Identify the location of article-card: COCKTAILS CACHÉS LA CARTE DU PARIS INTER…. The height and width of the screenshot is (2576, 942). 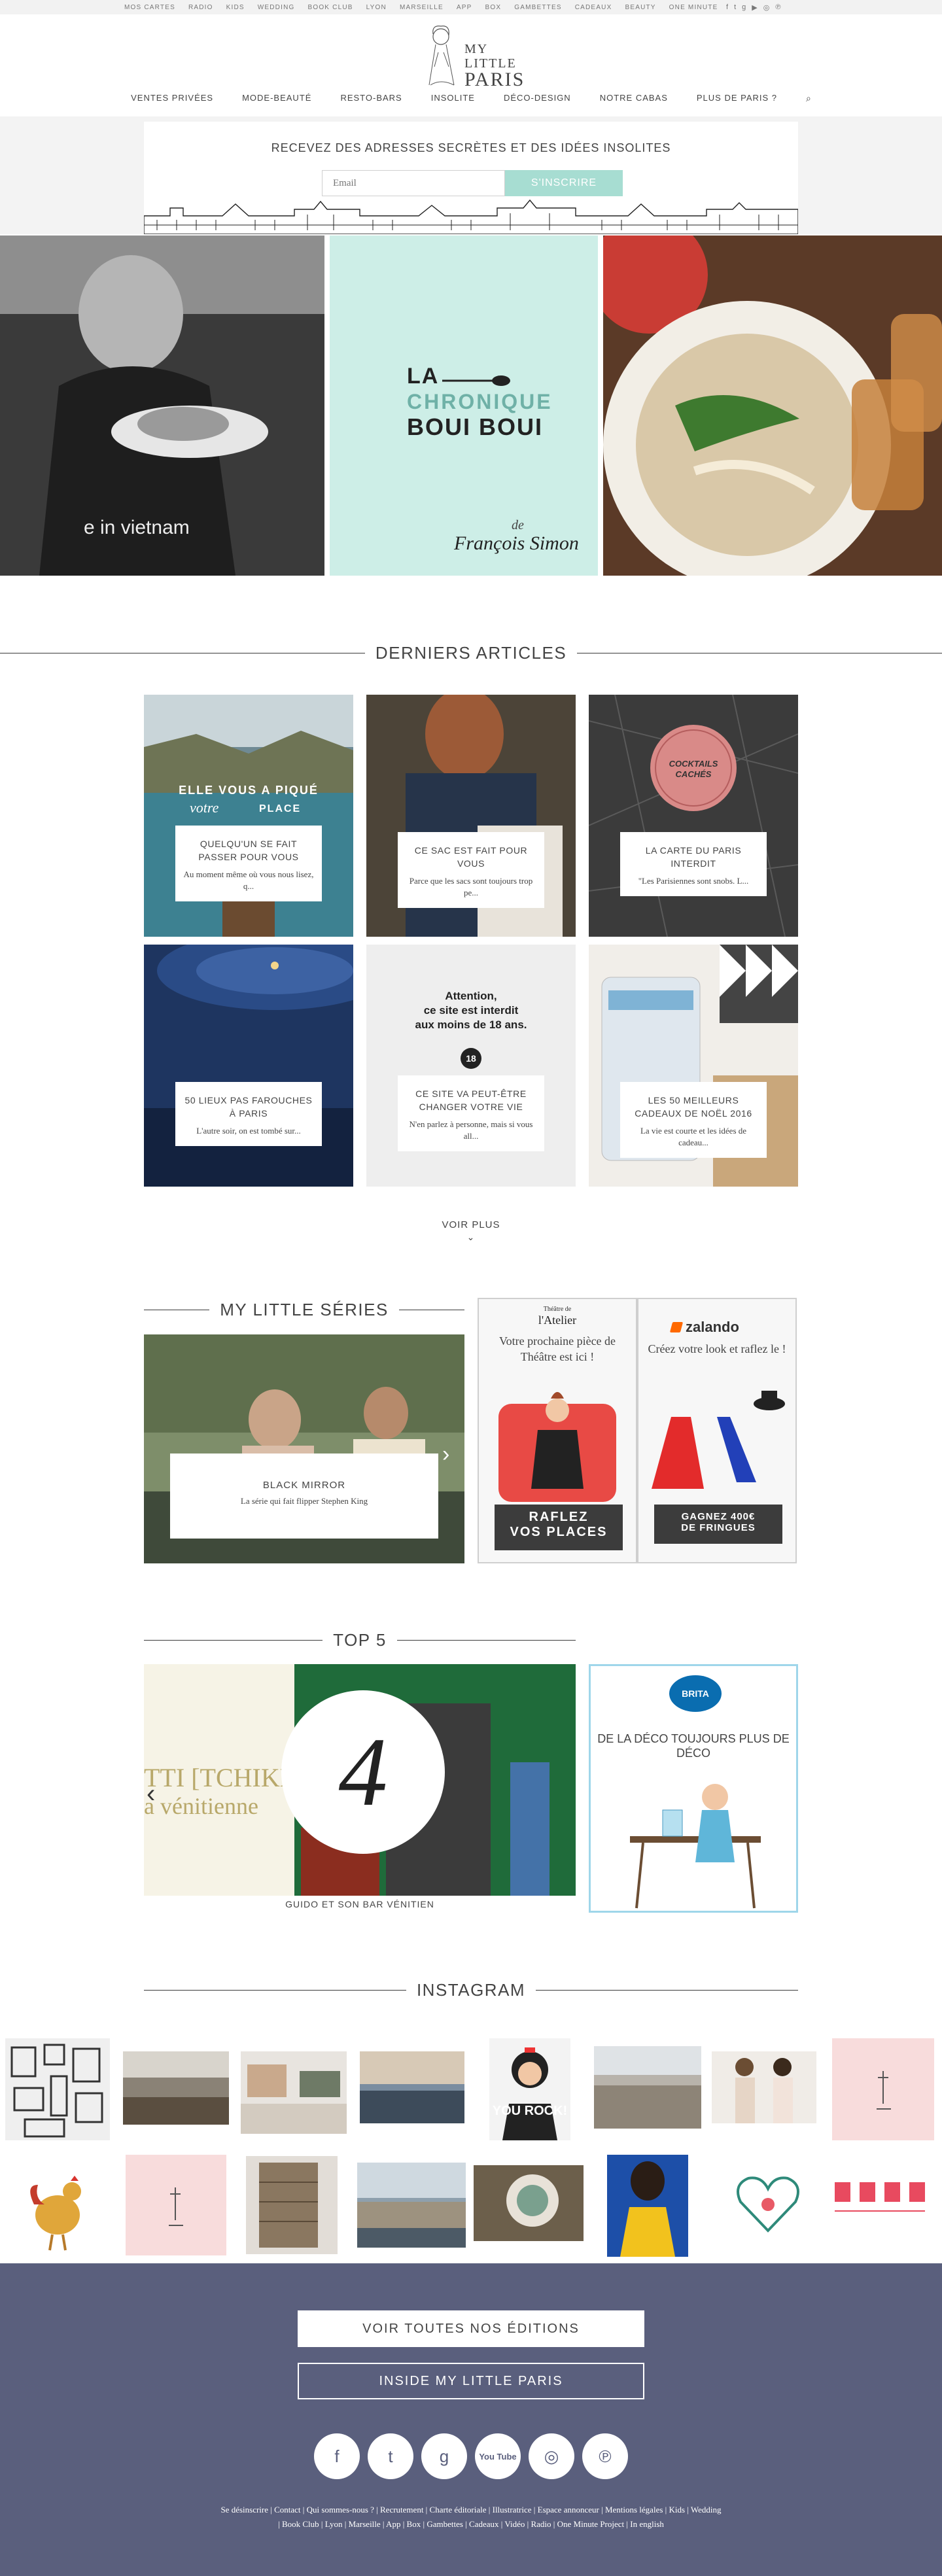
(694, 816).